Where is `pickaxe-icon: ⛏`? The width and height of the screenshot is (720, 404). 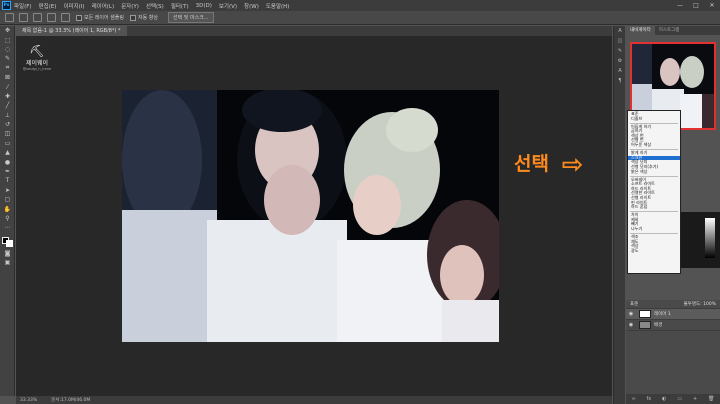 pickaxe-icon: ⛏ is located at coordinates (37, 51).